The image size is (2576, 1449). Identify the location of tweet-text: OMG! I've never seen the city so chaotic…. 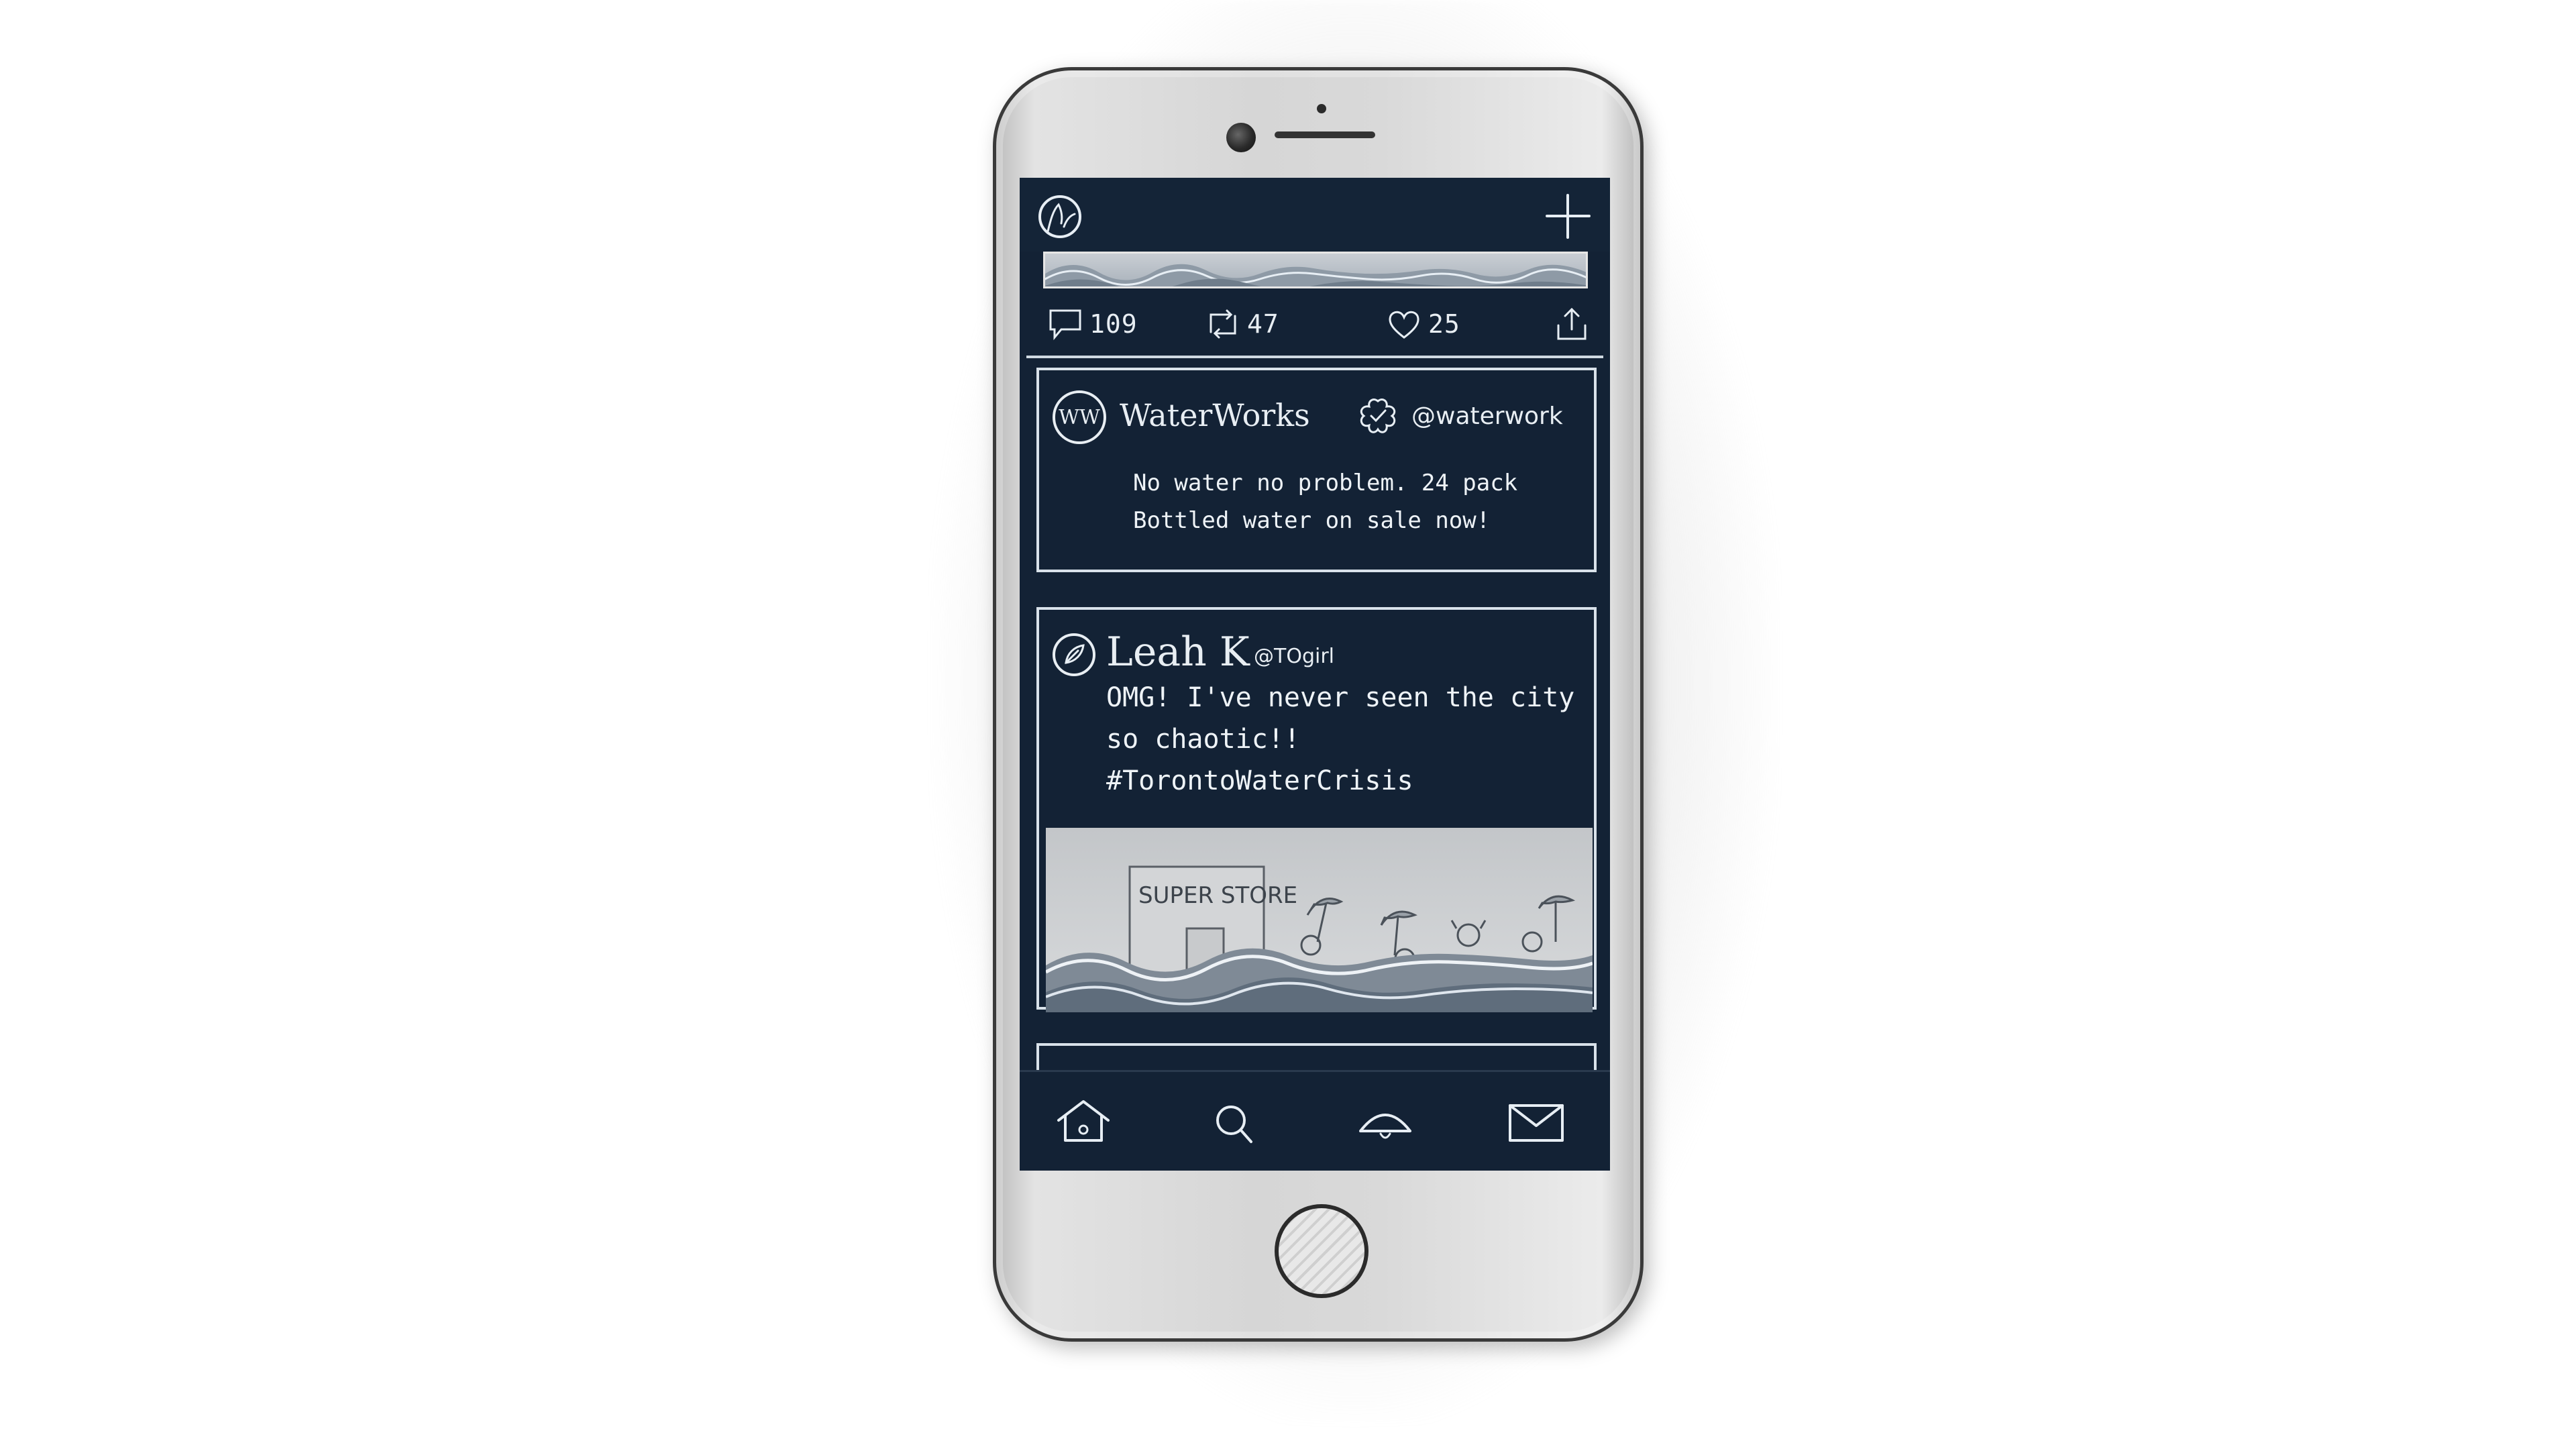
(1340, 739).